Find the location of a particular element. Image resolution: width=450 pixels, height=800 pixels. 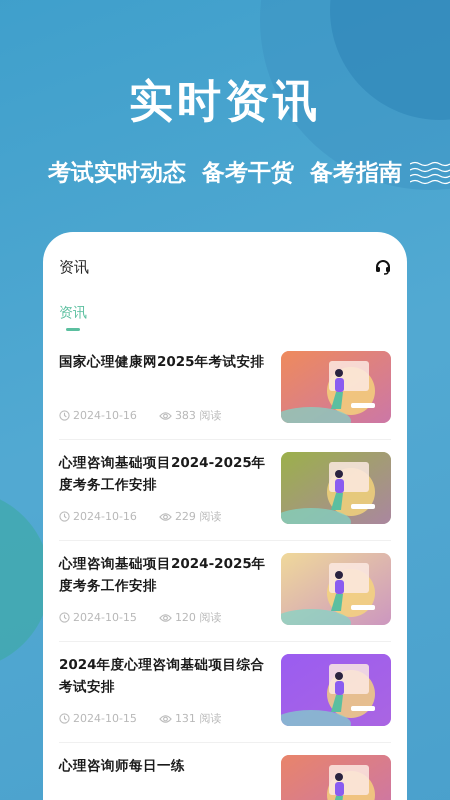

banner-title: 实时资讯 is located at coordinates (225, 102).